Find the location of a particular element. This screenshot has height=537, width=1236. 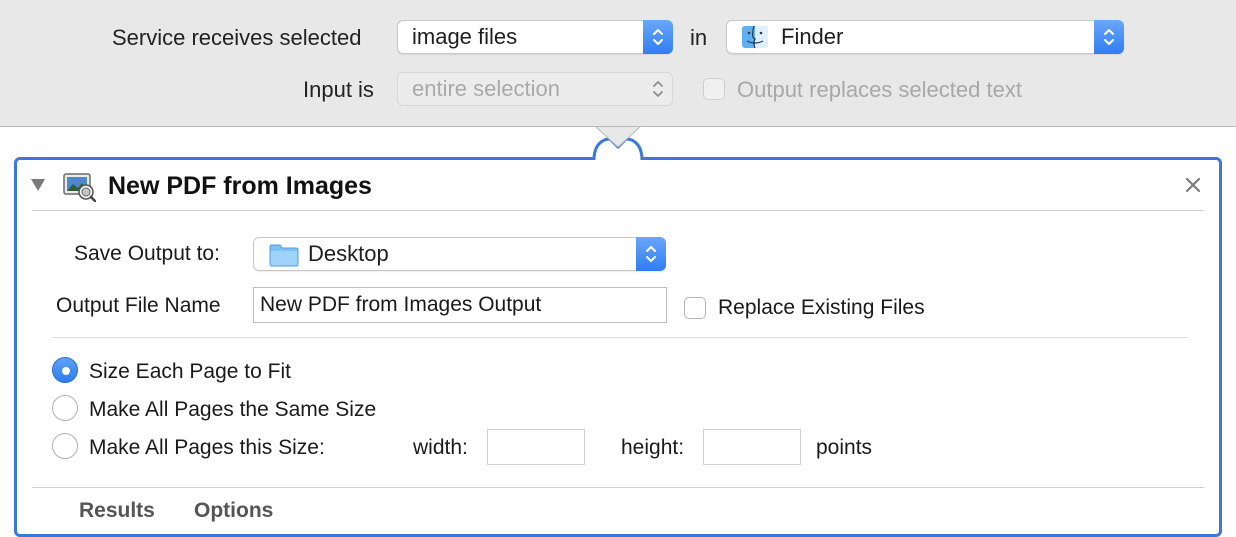

options-divider is located at coordinates (620, 337).